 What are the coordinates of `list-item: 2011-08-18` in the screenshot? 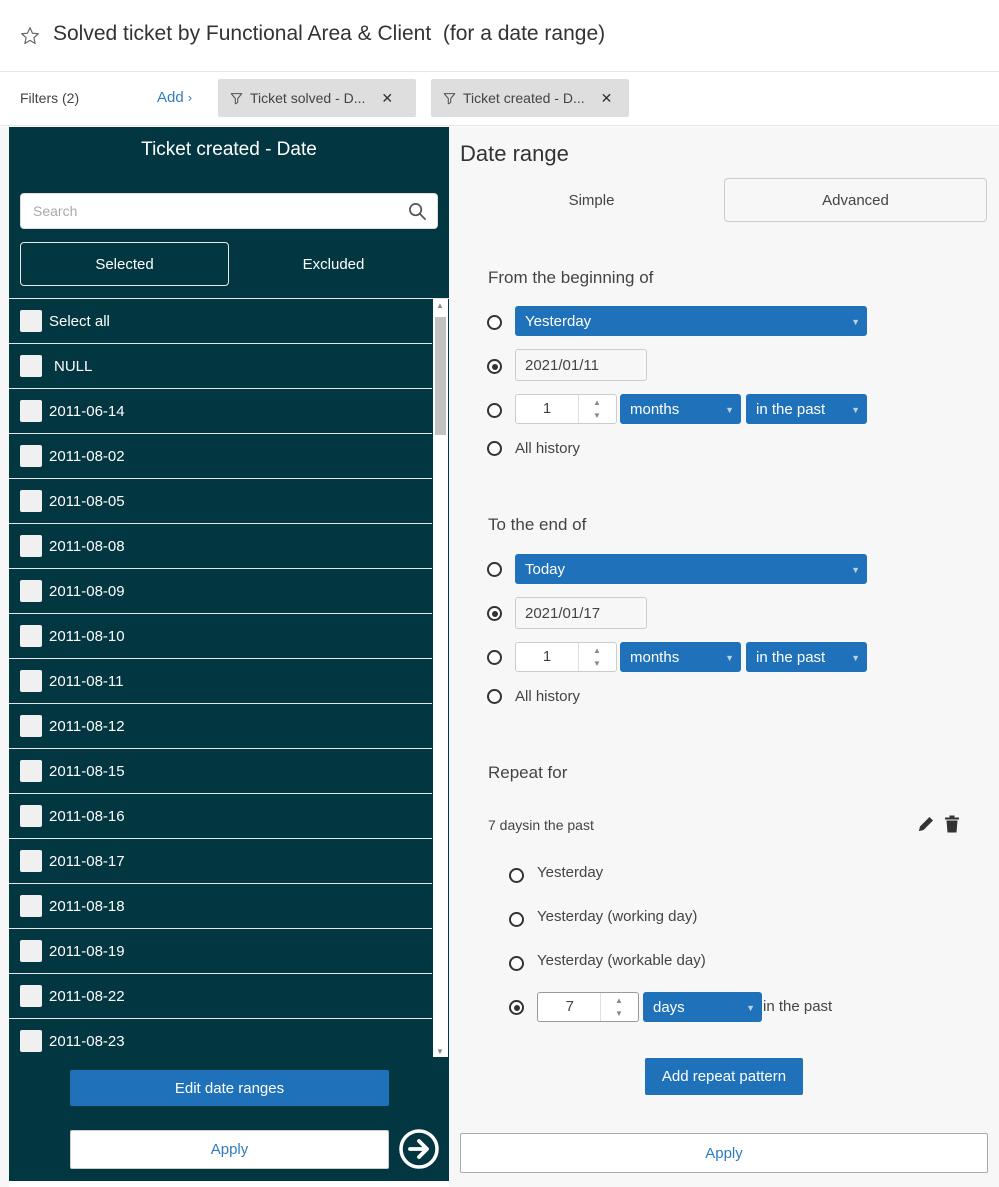 It's located at (220, 906).